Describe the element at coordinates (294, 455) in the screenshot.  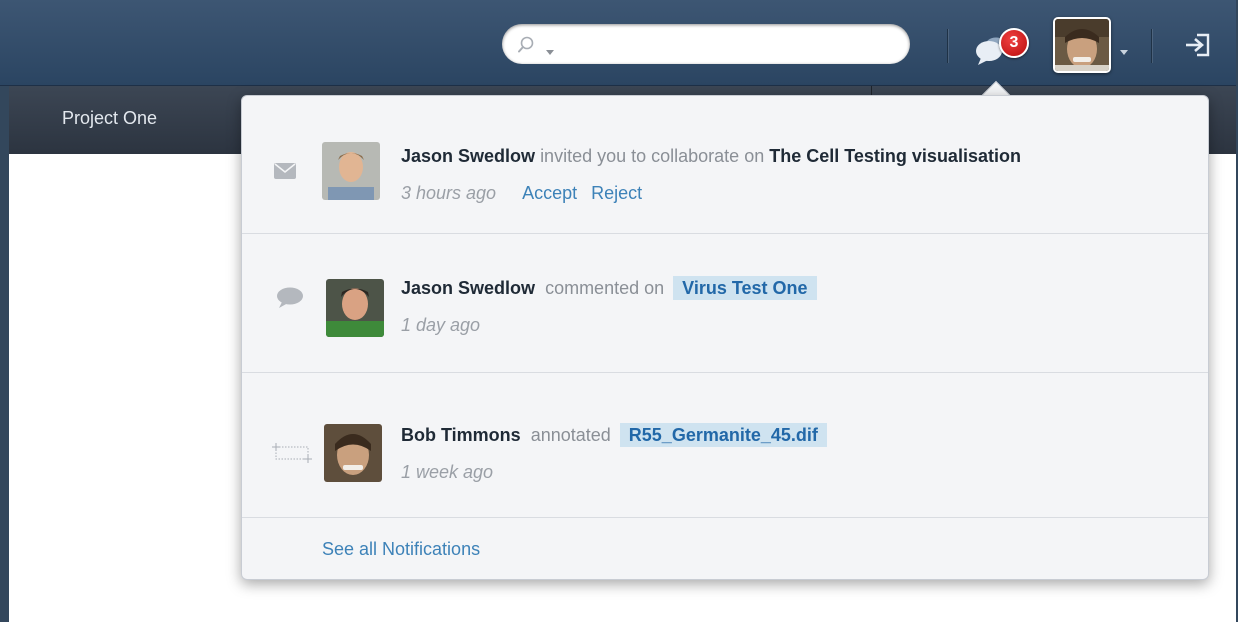
I see `annotation-region-icon` at that location.